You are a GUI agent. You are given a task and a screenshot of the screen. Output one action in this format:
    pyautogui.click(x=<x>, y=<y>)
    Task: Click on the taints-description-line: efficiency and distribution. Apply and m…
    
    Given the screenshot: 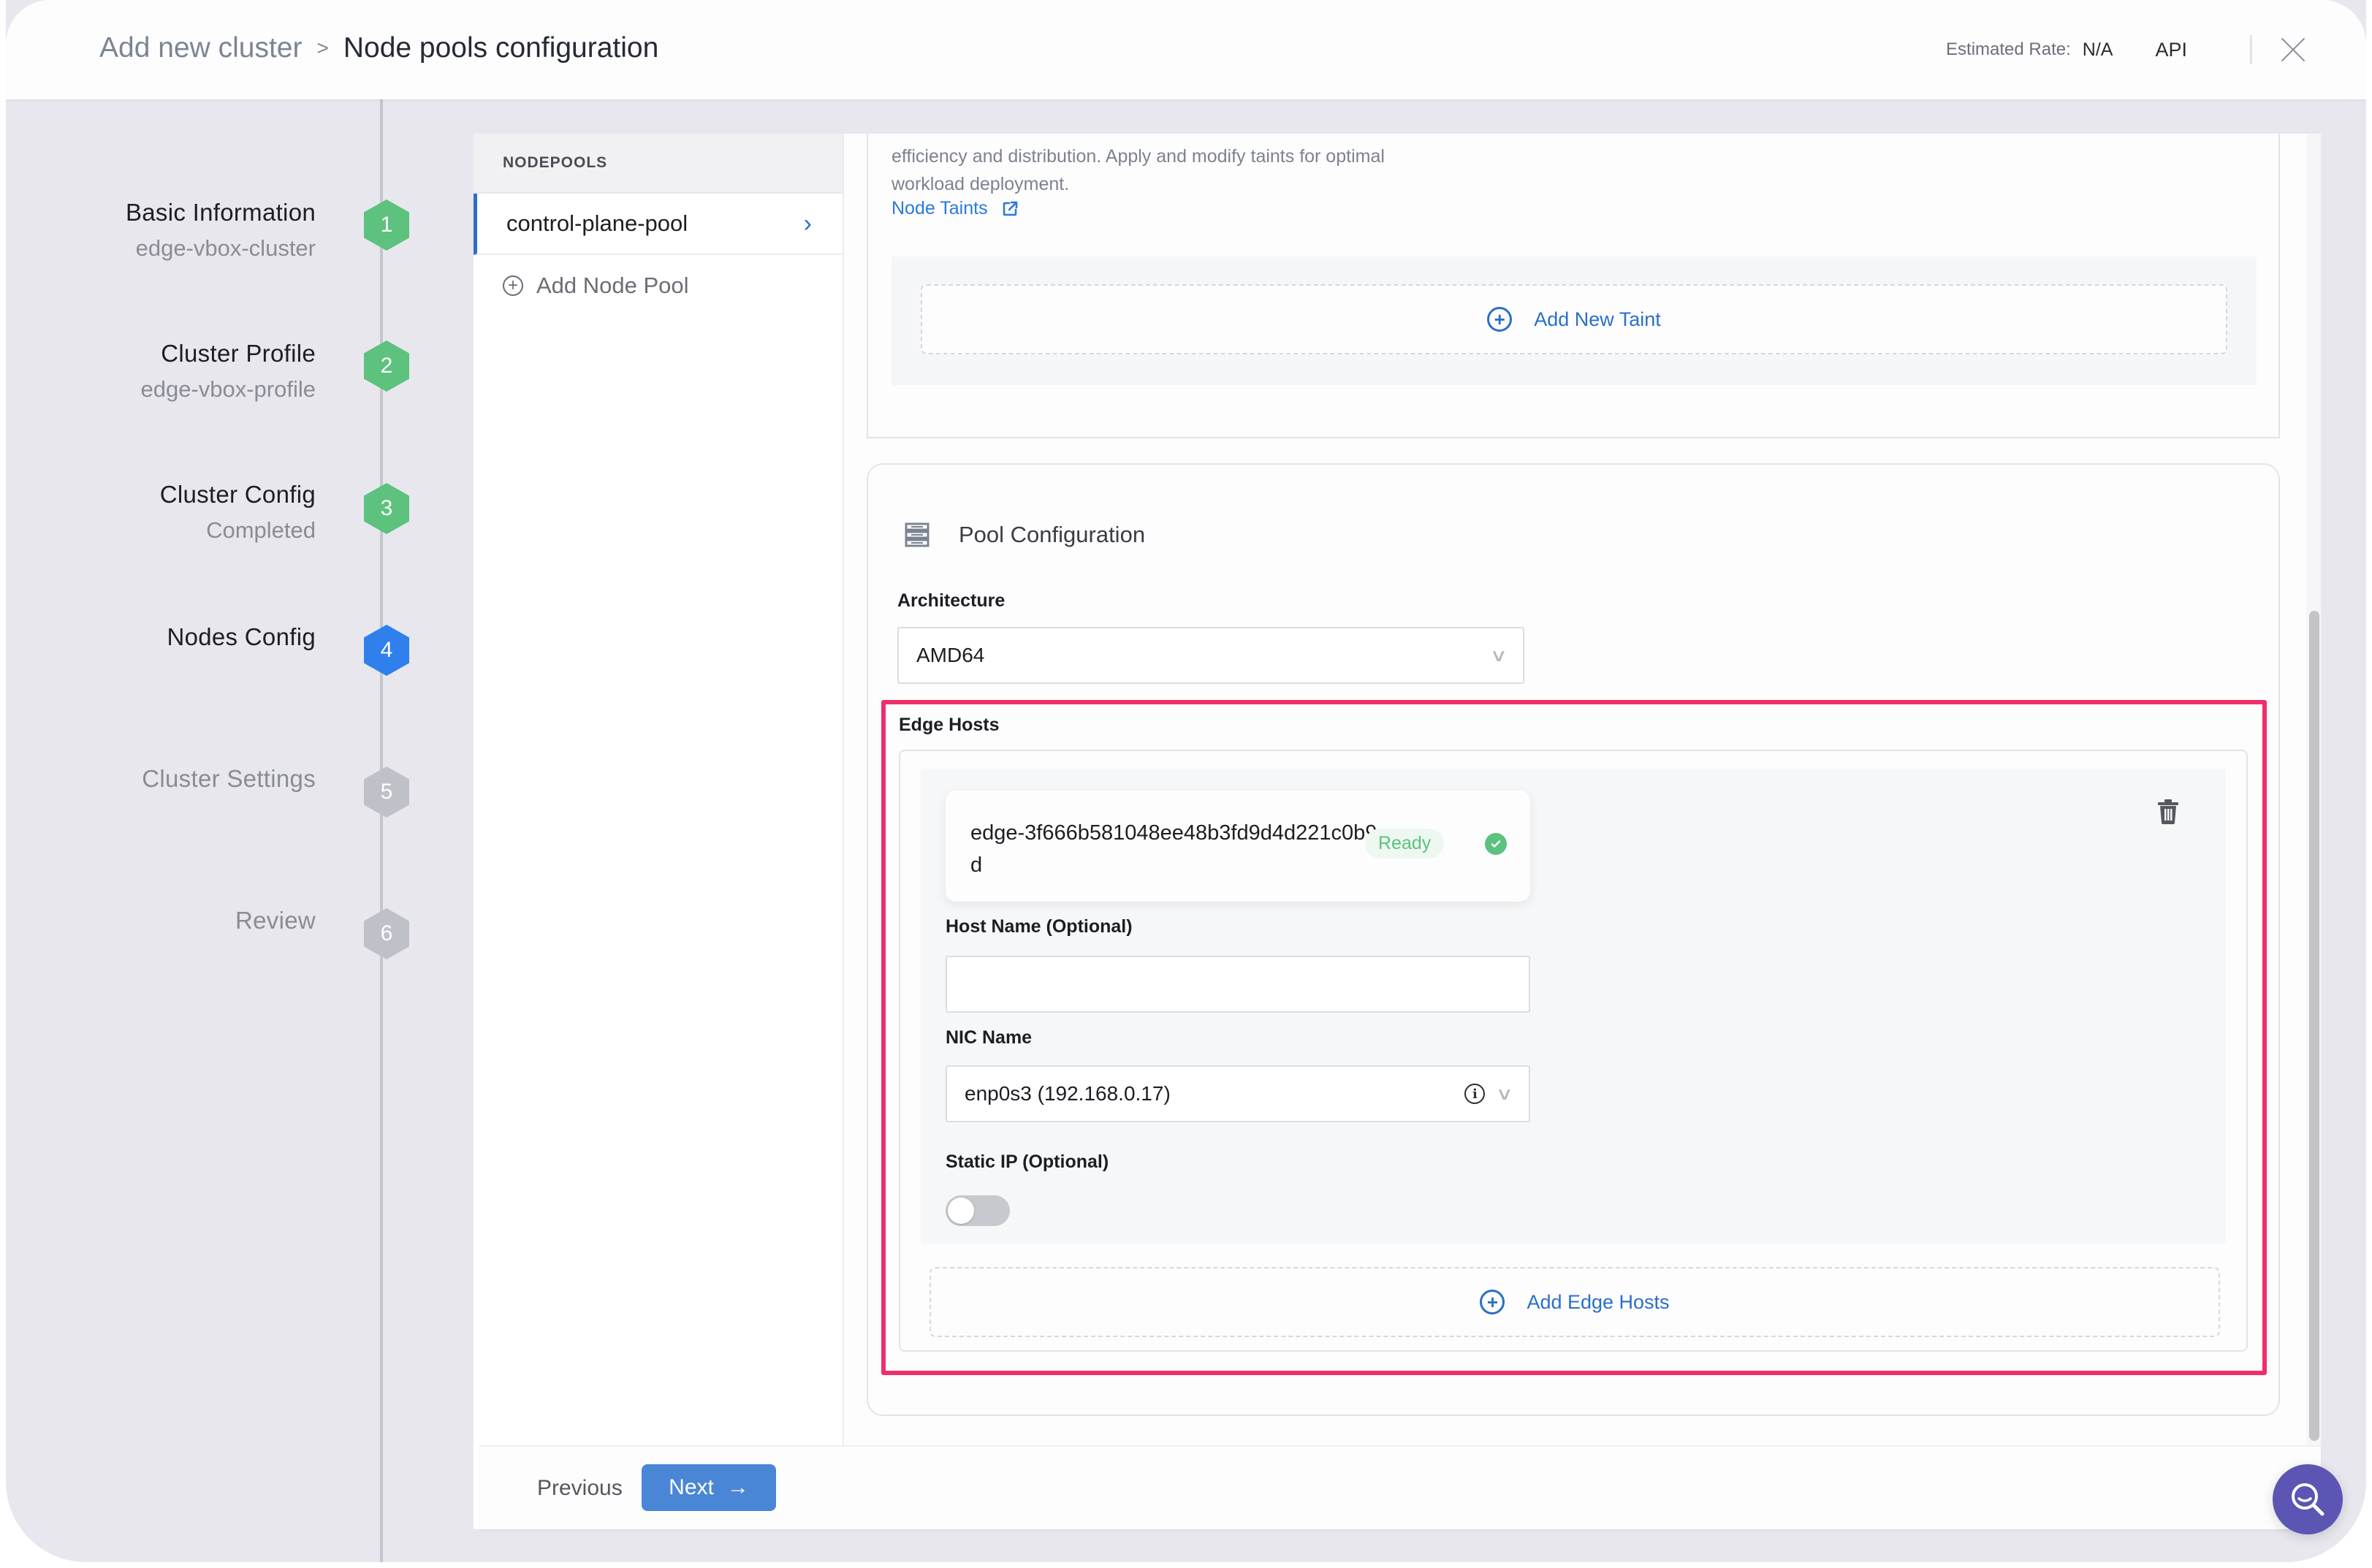 What is the action you would take?
    pyautogui.click(x=1138, y=156)
    